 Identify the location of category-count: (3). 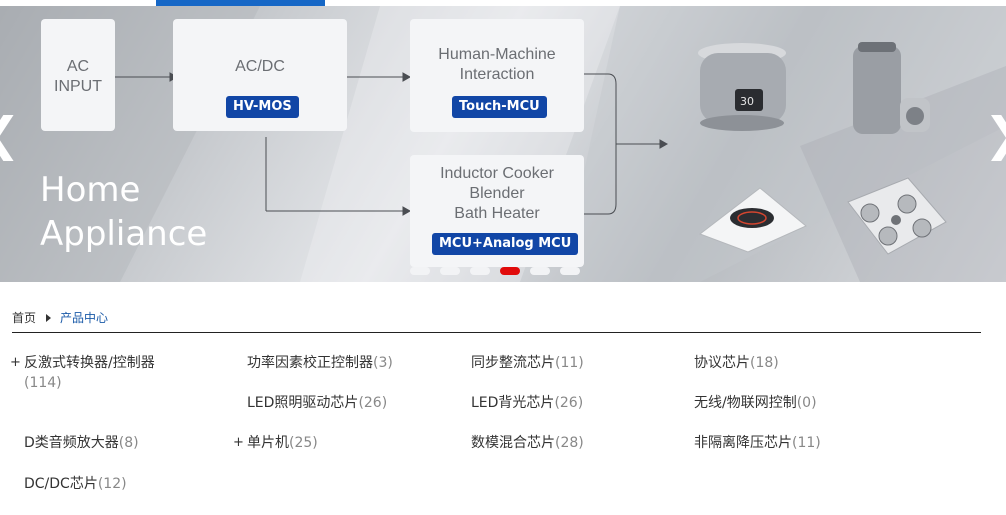
(383, 363).